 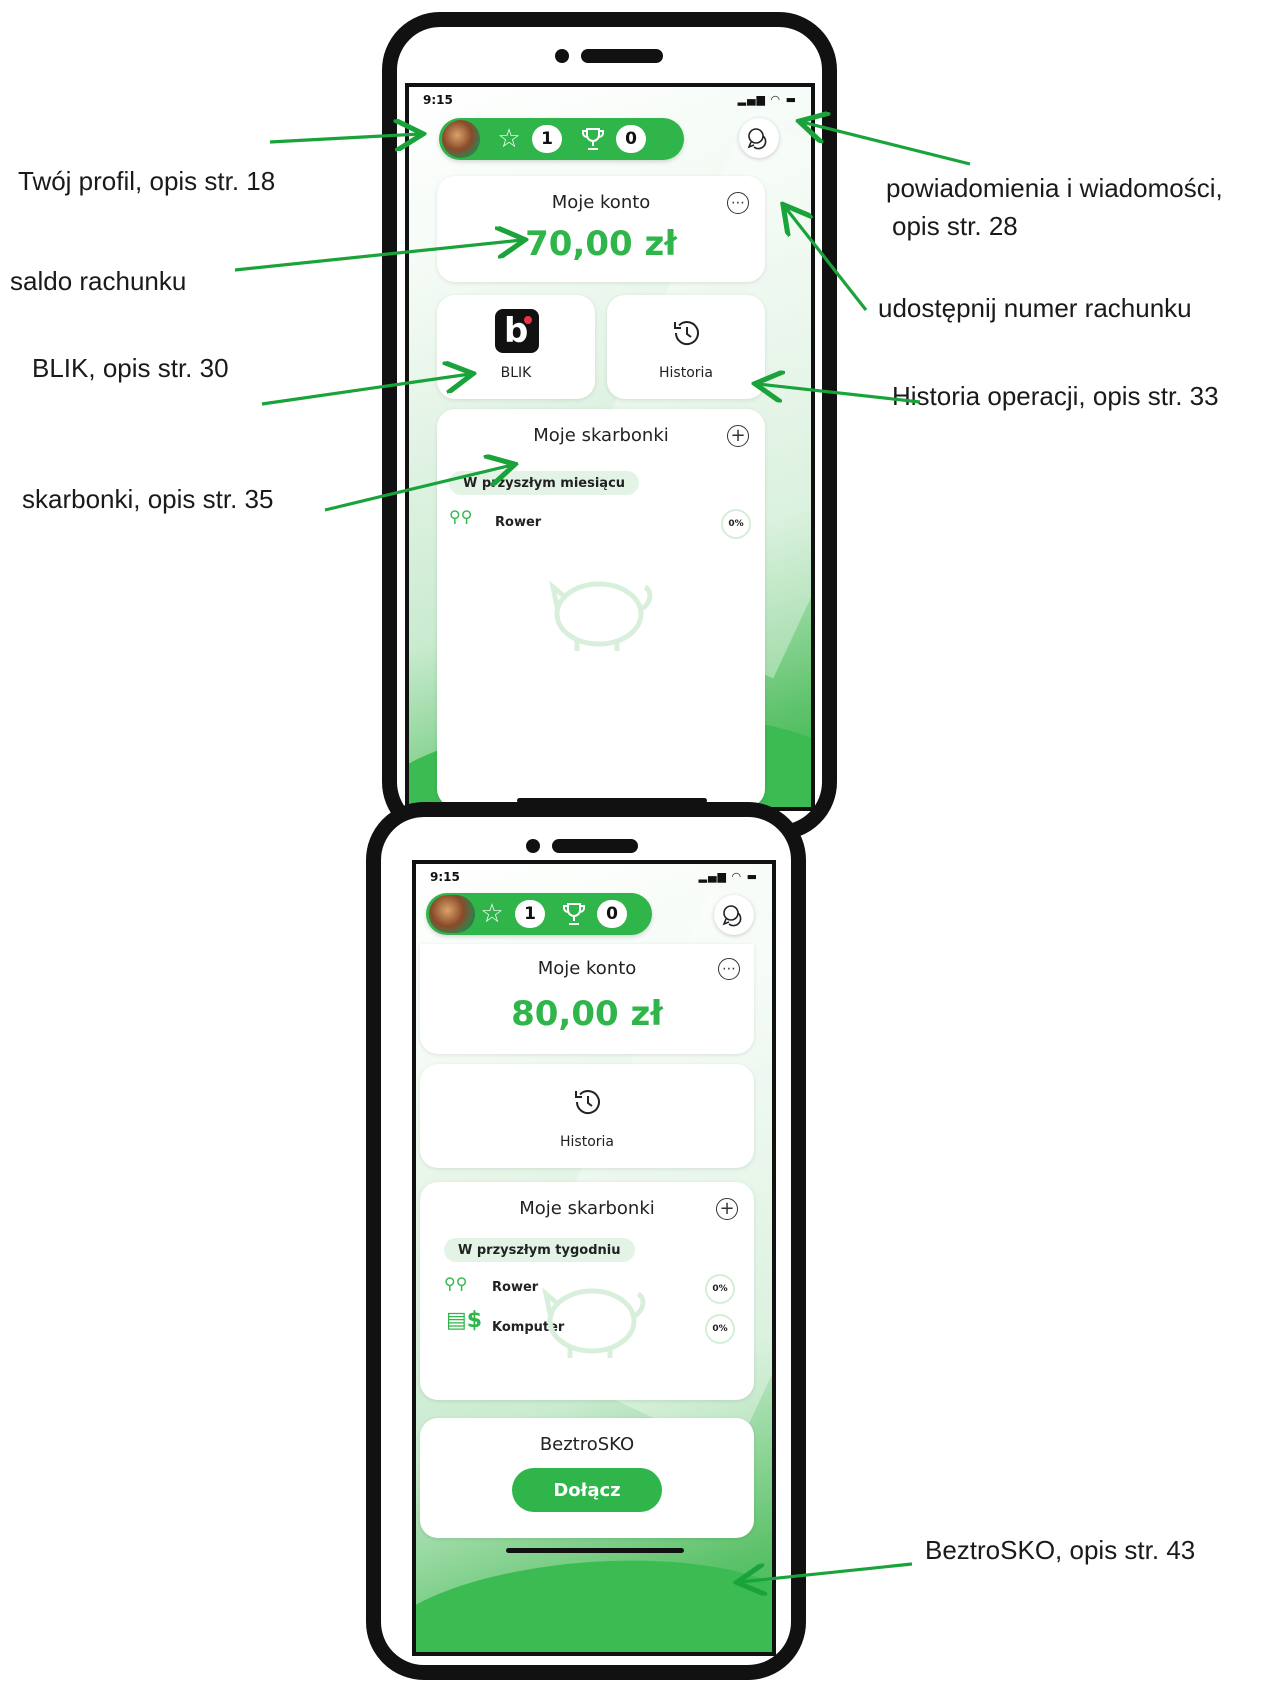 What do you see at coordinates (378, 256) in the screenshot?
I see `arrow-balance` at bounding box center [378, 256].